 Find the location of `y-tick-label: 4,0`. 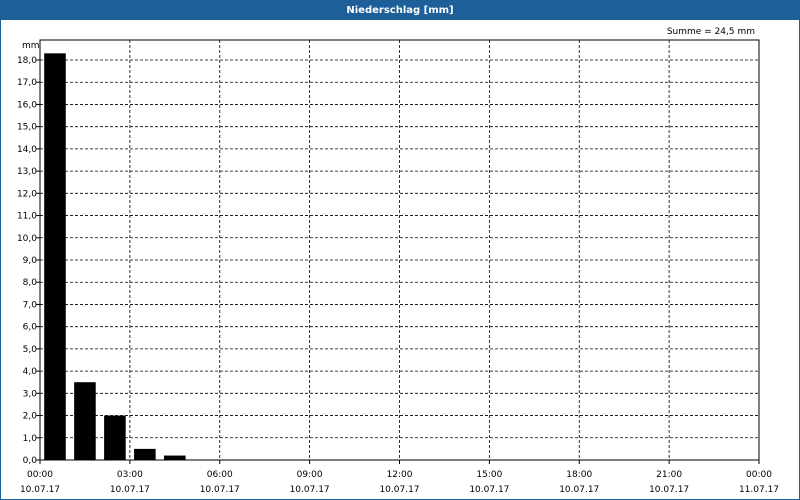

y-tick-label: 4,0 is located at coordinates (30, 372).